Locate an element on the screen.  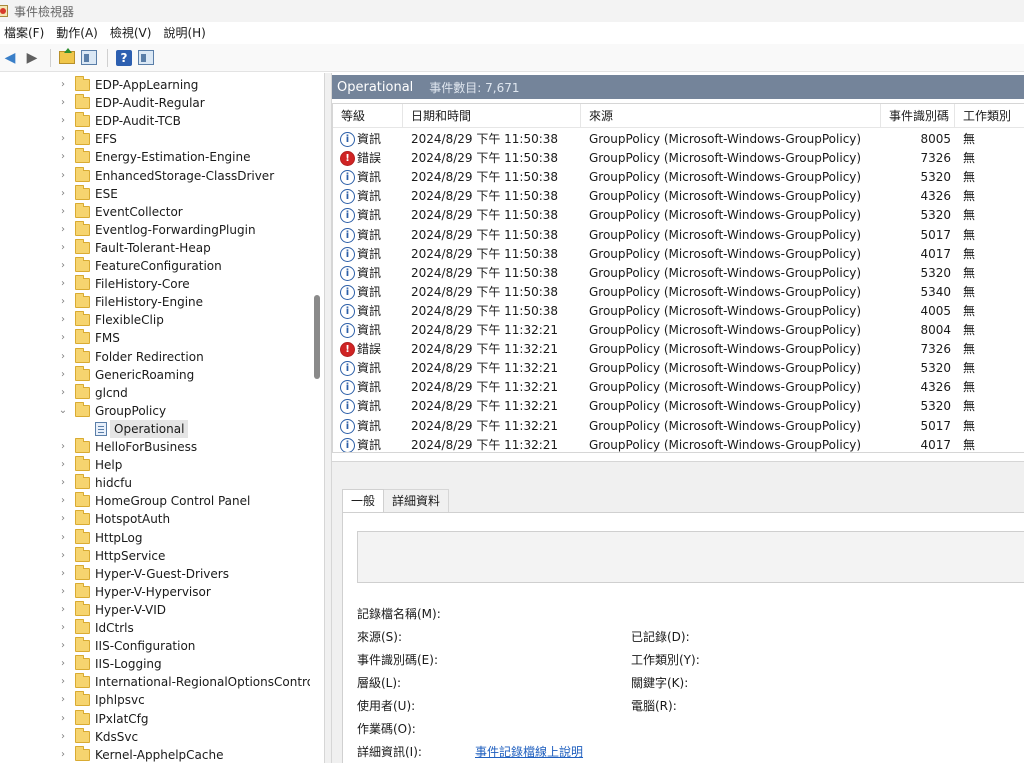
tree-item: › ESE is located at coordinates (154, 193).